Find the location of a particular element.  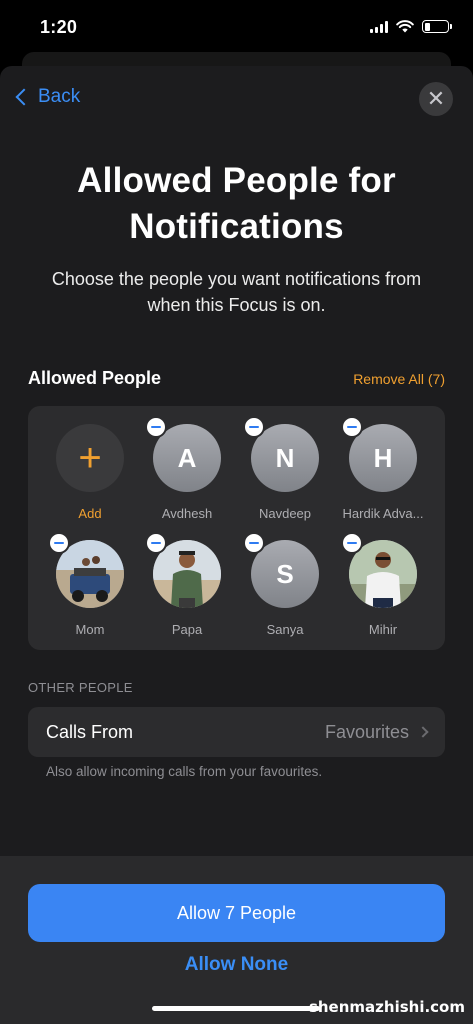

calls-from-value-group: Favourites is located at coordinates (376, 732).